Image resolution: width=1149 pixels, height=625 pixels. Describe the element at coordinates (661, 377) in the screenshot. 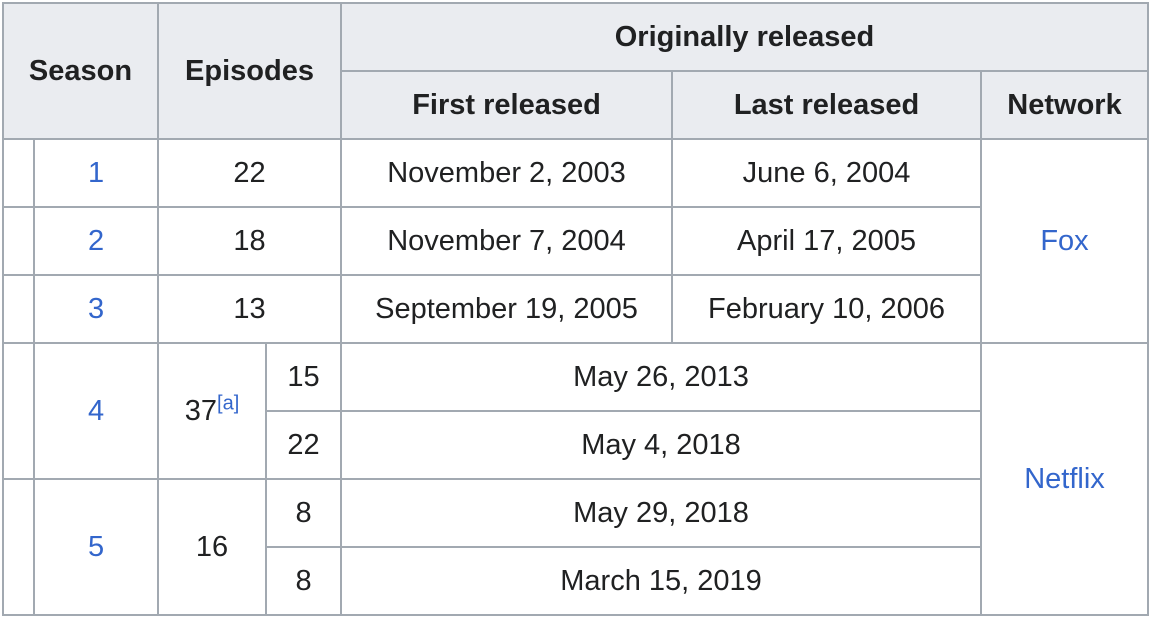

I see `release-date: May 26, 2013` at that location.